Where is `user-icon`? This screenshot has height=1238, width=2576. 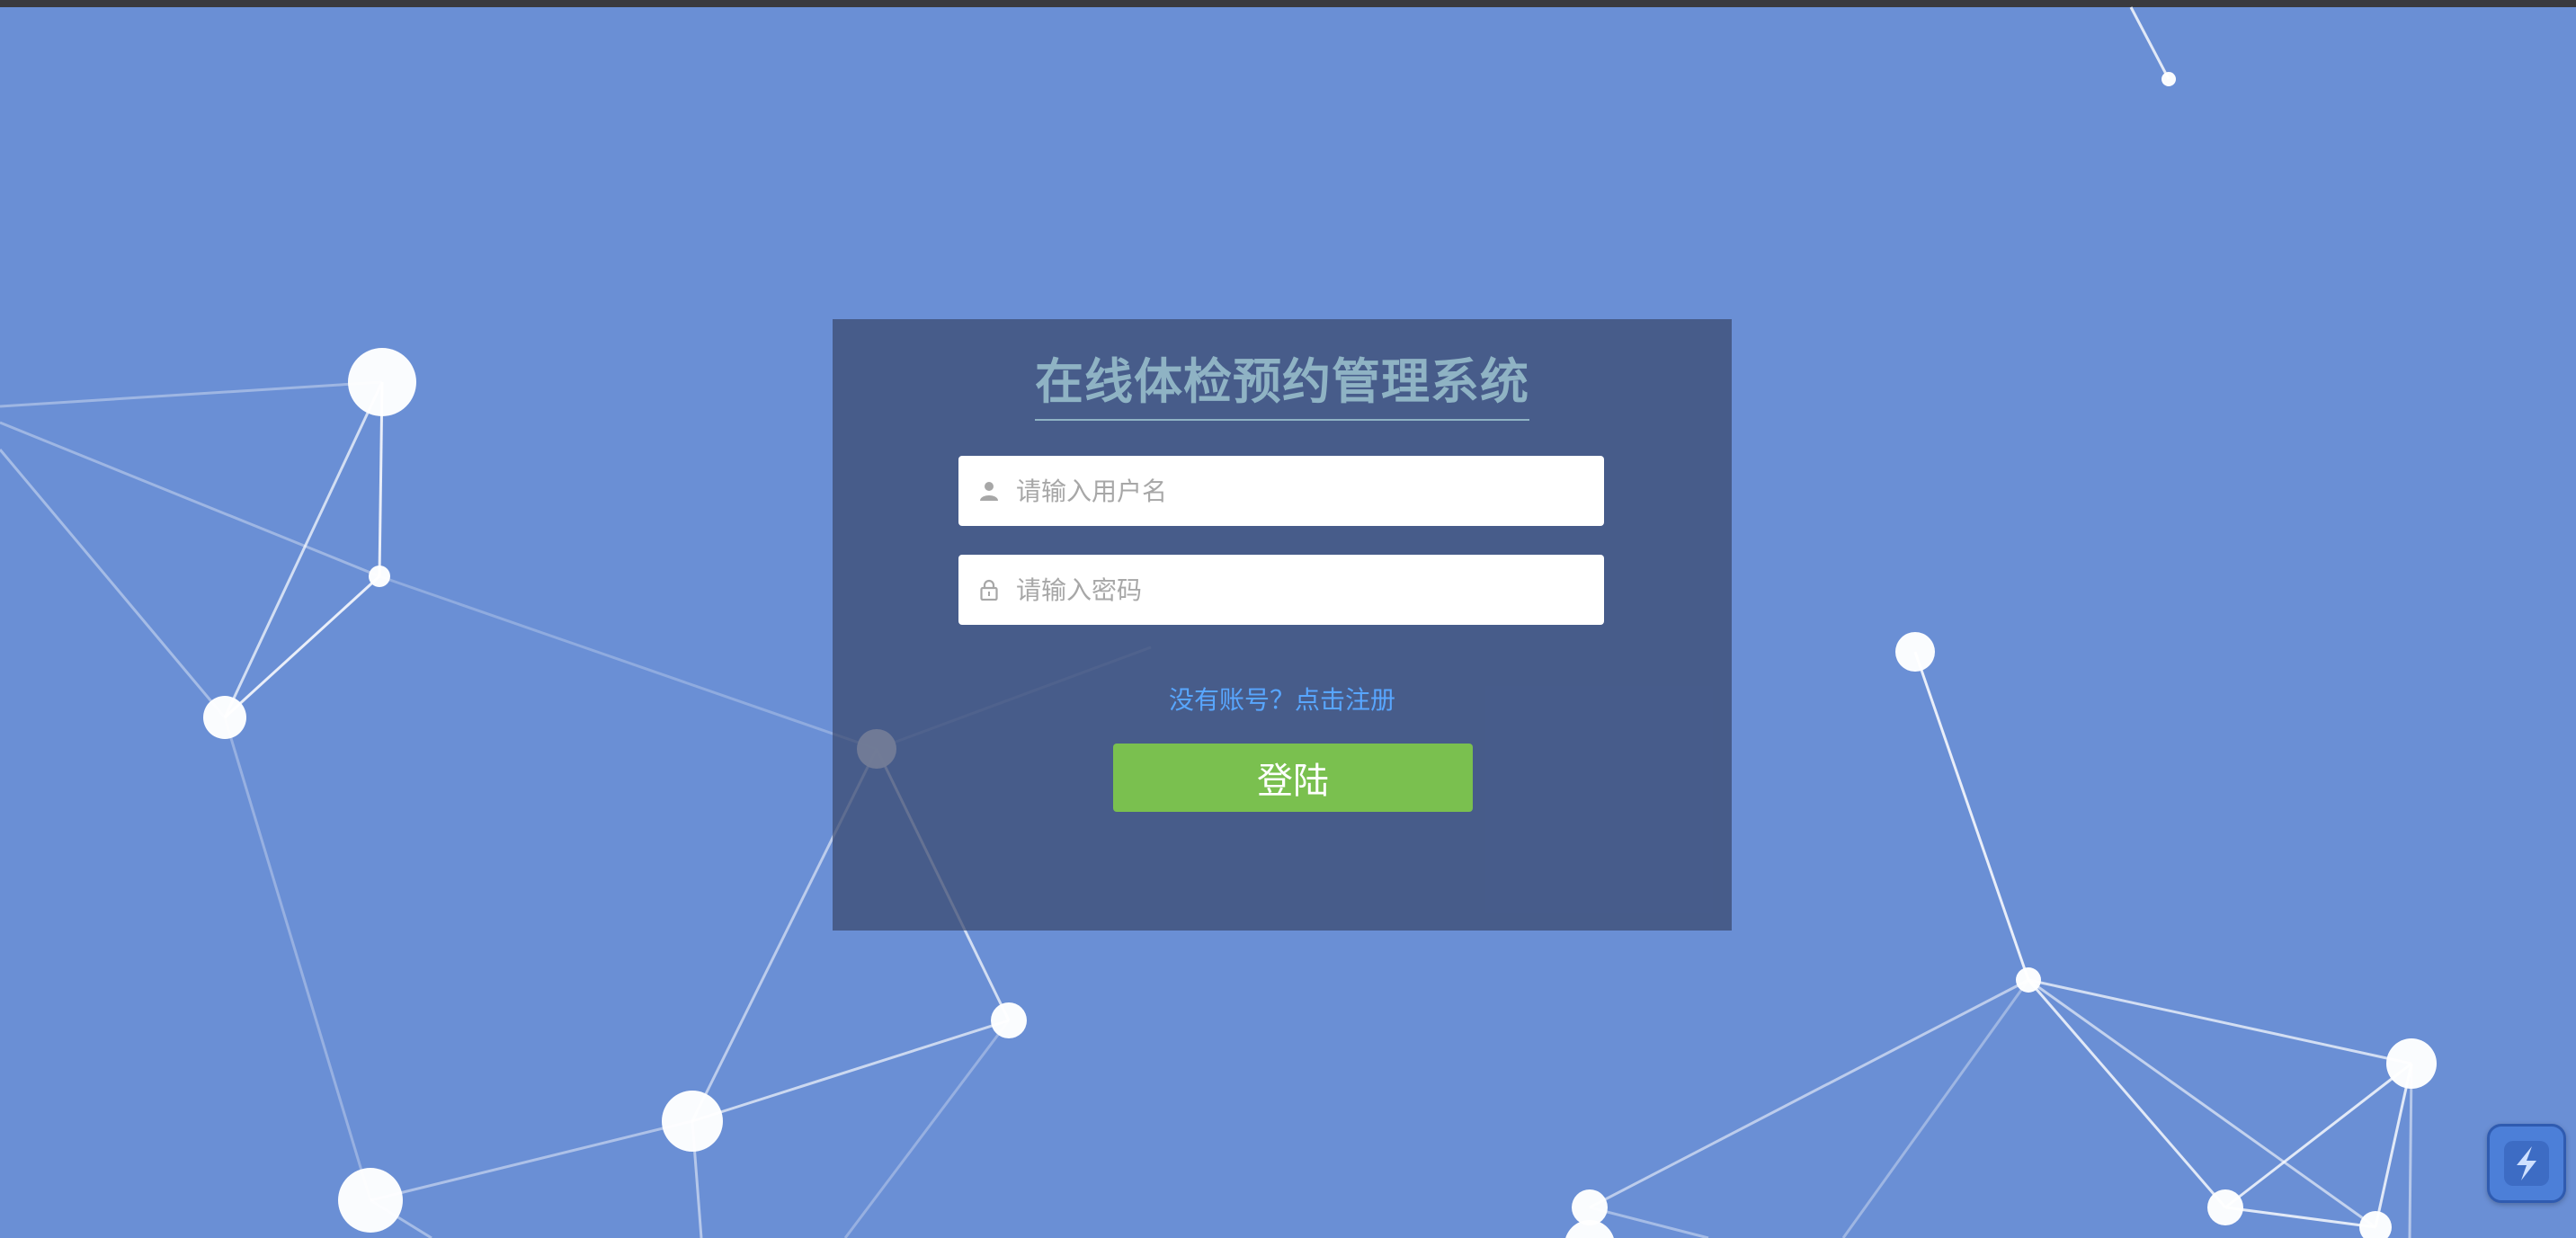
user-icon is located at coordinates (989, 491).